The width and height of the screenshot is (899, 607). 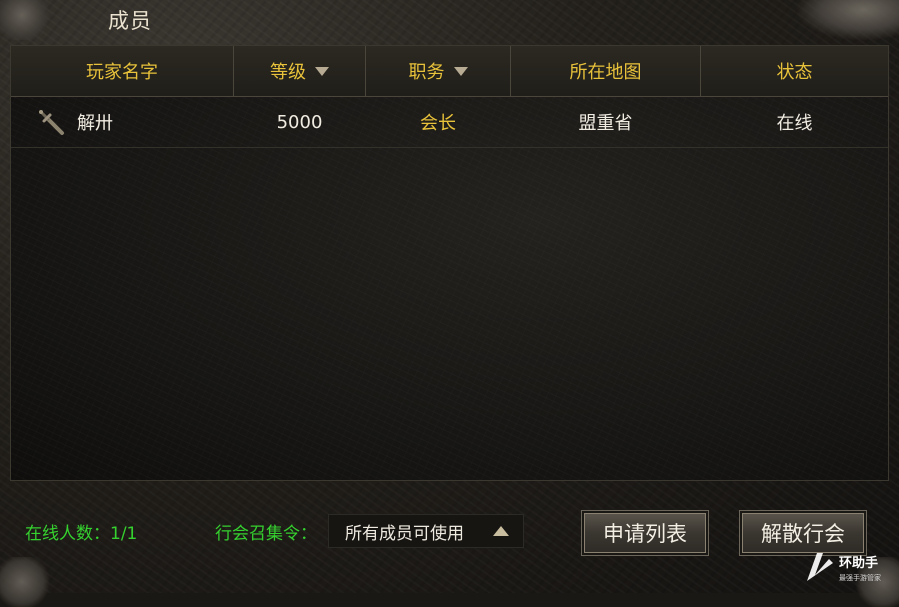 What do you see at coordinates (860, 577) in the screenshot?
I see `watermark-subtext: 最强手游管家` at bounding box center [860, 577].